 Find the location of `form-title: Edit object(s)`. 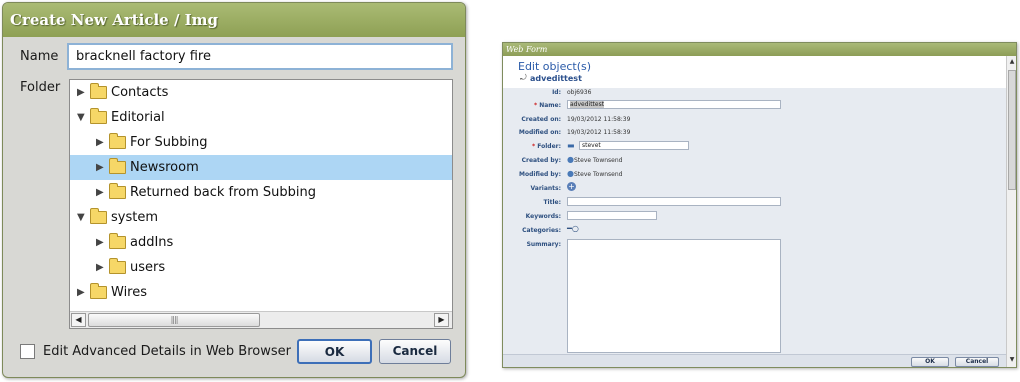

form-title: Edit object(s) is located at coordinates (555, 66).